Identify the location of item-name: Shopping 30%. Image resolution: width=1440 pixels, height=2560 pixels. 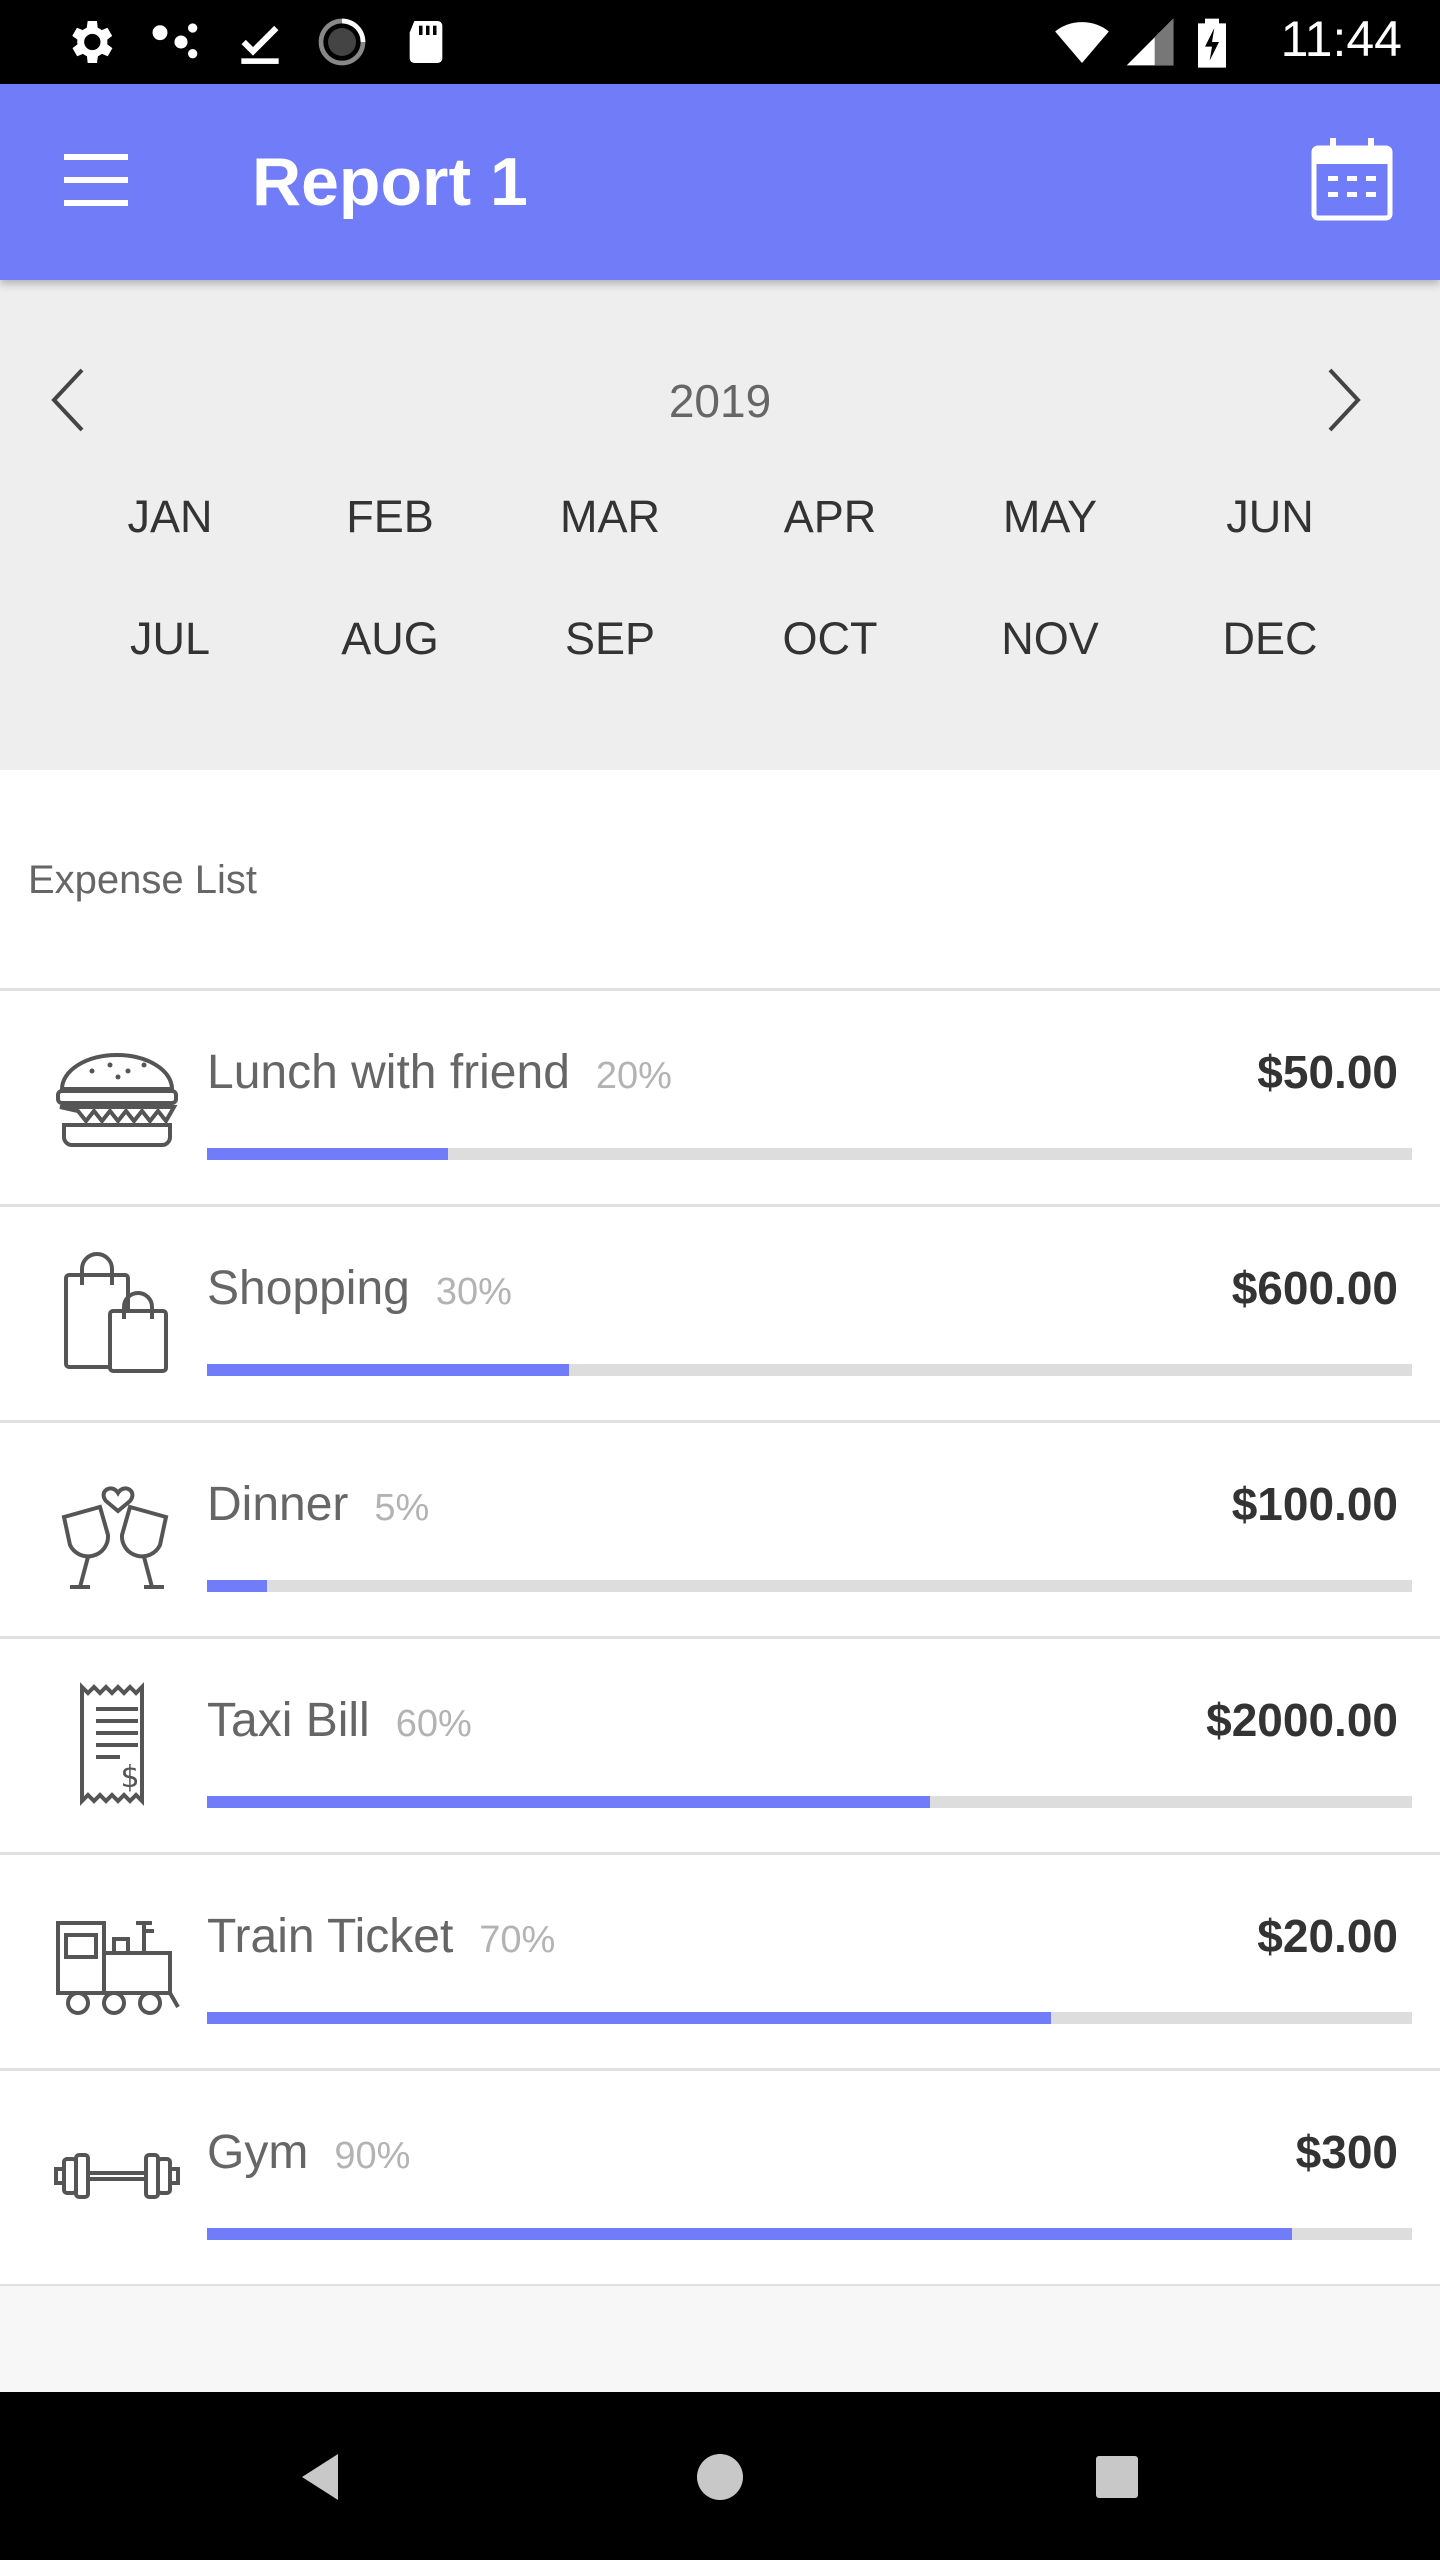
(359, 1288).